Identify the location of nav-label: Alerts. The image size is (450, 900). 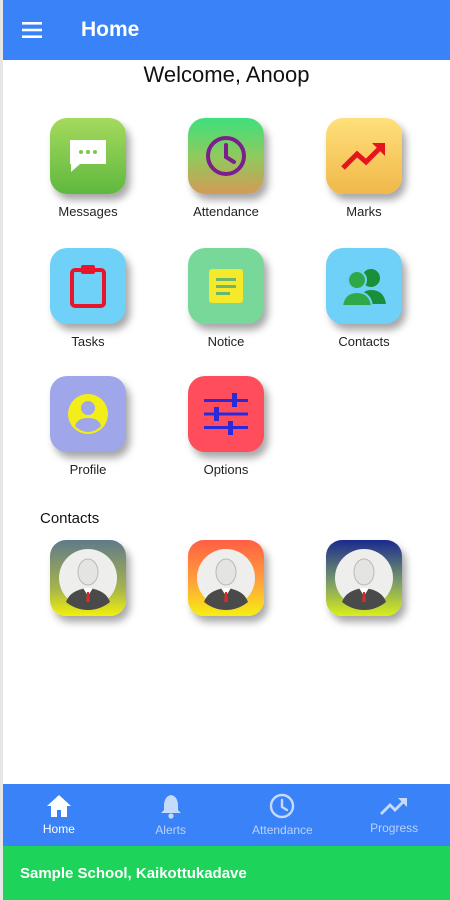
(170, 830).